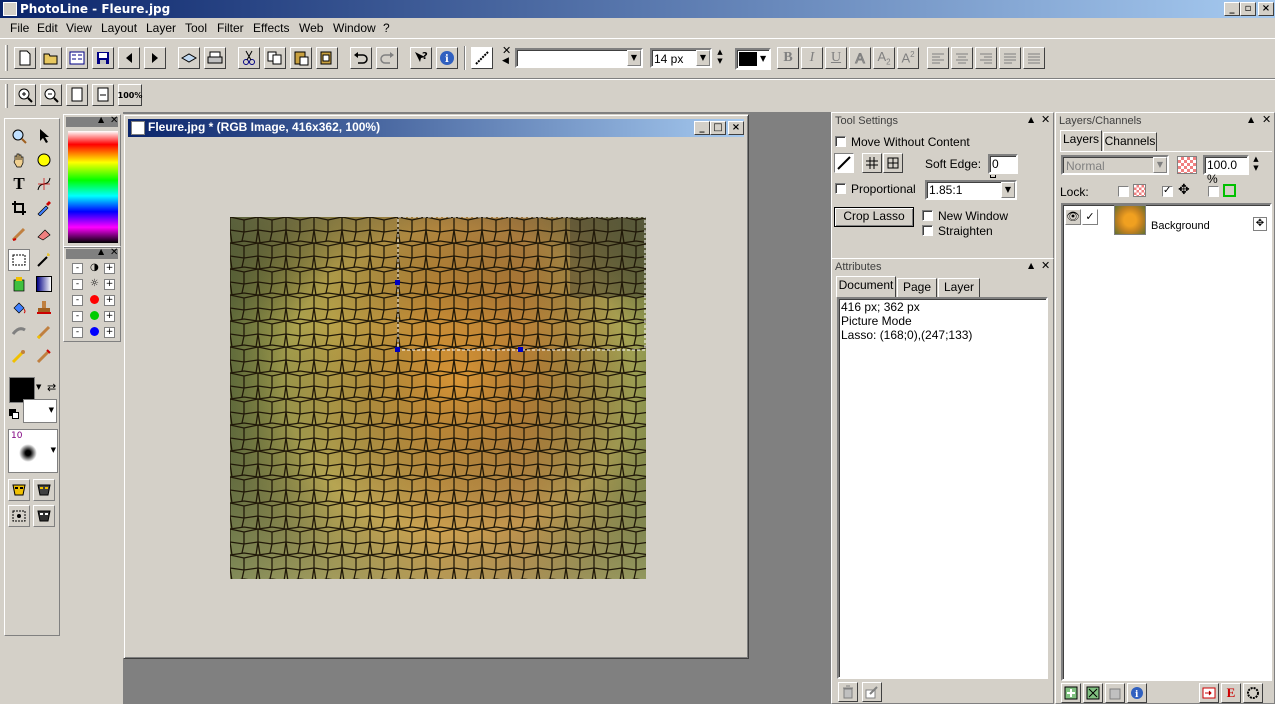 Image resolution: width=1275 pixels, height=704 pixels. I want to click on slider-handle-icon, so click(993, 176).